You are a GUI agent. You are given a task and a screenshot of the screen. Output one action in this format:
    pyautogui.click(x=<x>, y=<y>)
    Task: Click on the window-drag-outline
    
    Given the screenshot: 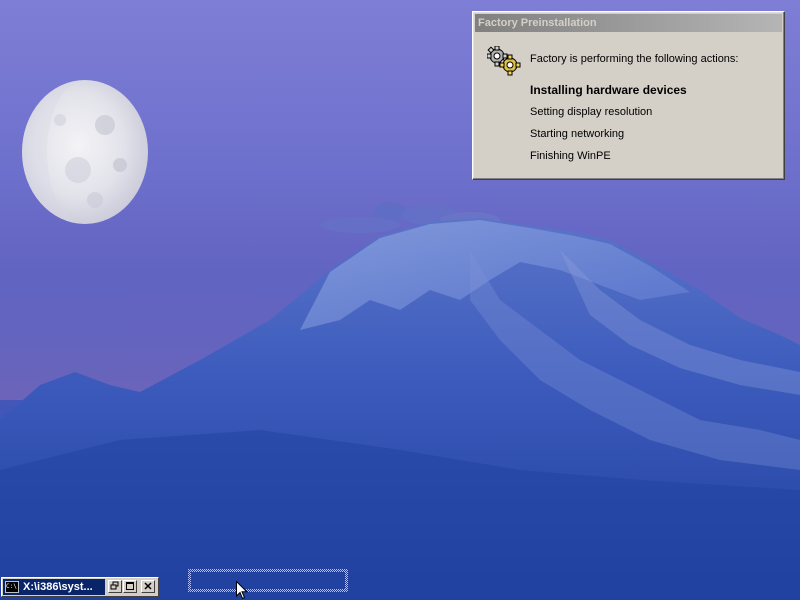 What is the action you would take?
    pyautogui.click(x=268, y=580)
    